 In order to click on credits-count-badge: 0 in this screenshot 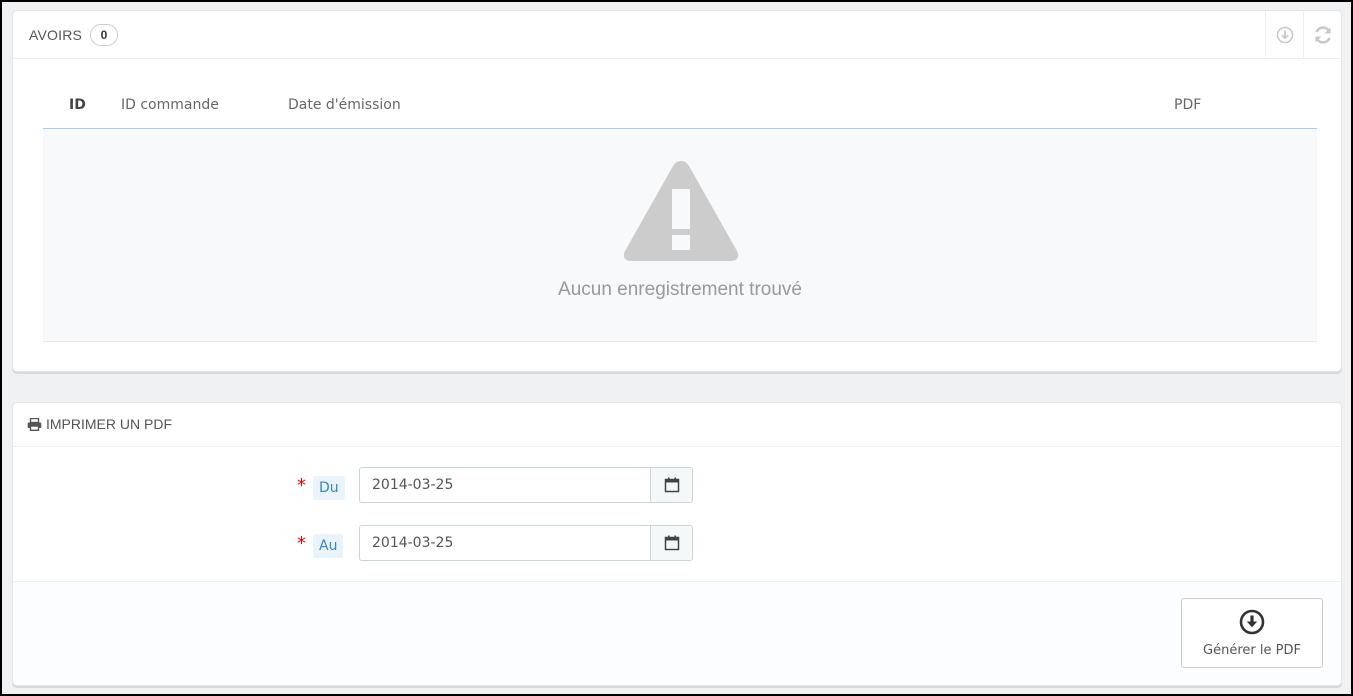, I will do `click(104, 35)`.